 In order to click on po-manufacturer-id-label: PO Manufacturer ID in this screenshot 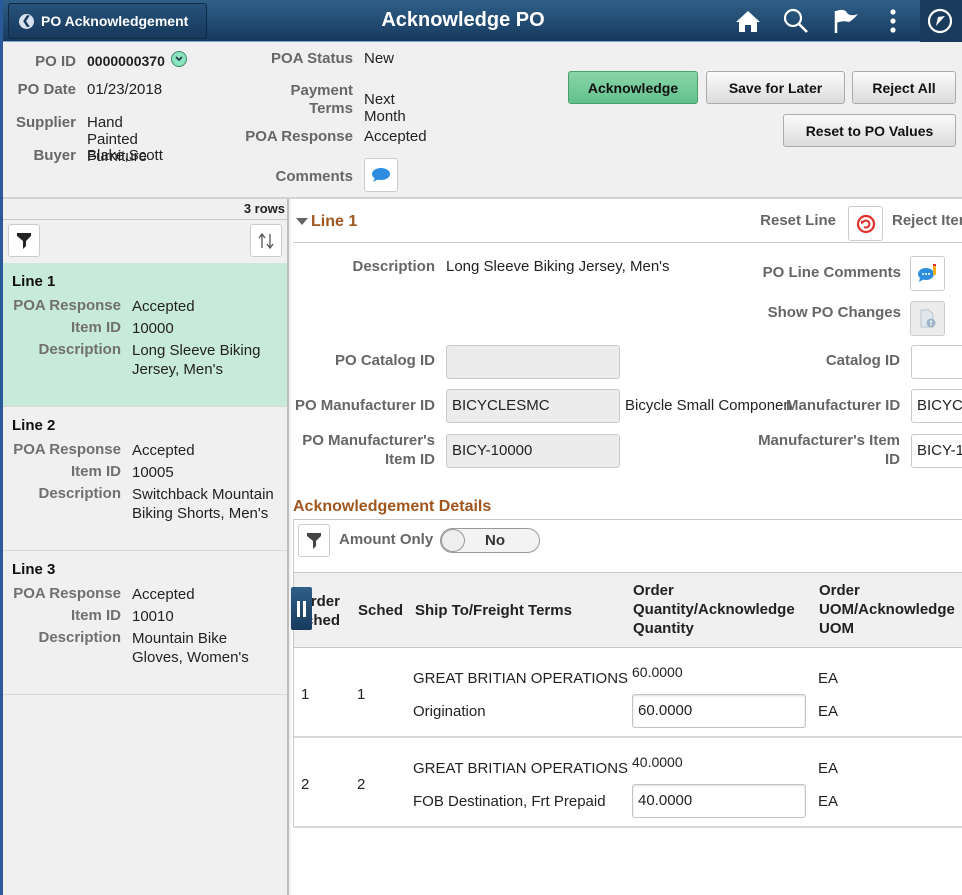, I will do `click(364, 405)`.